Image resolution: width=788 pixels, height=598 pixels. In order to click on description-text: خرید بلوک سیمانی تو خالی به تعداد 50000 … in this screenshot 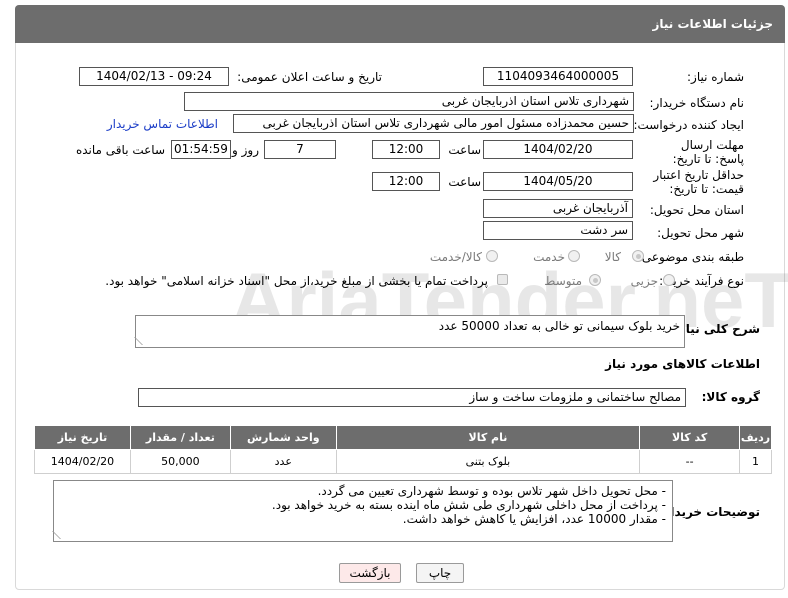, I will do `click(559, 326)`.